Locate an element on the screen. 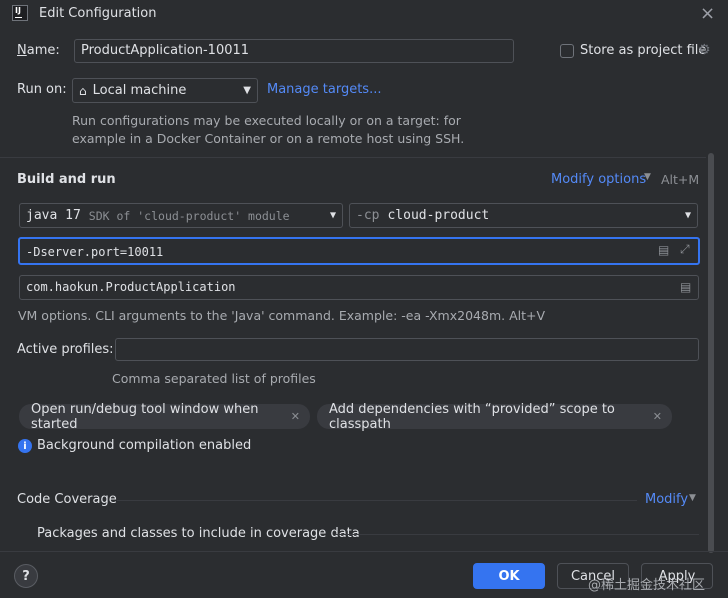  run-on-select: ⌂ Local machine ▼ is located at coordinates (165, 90).